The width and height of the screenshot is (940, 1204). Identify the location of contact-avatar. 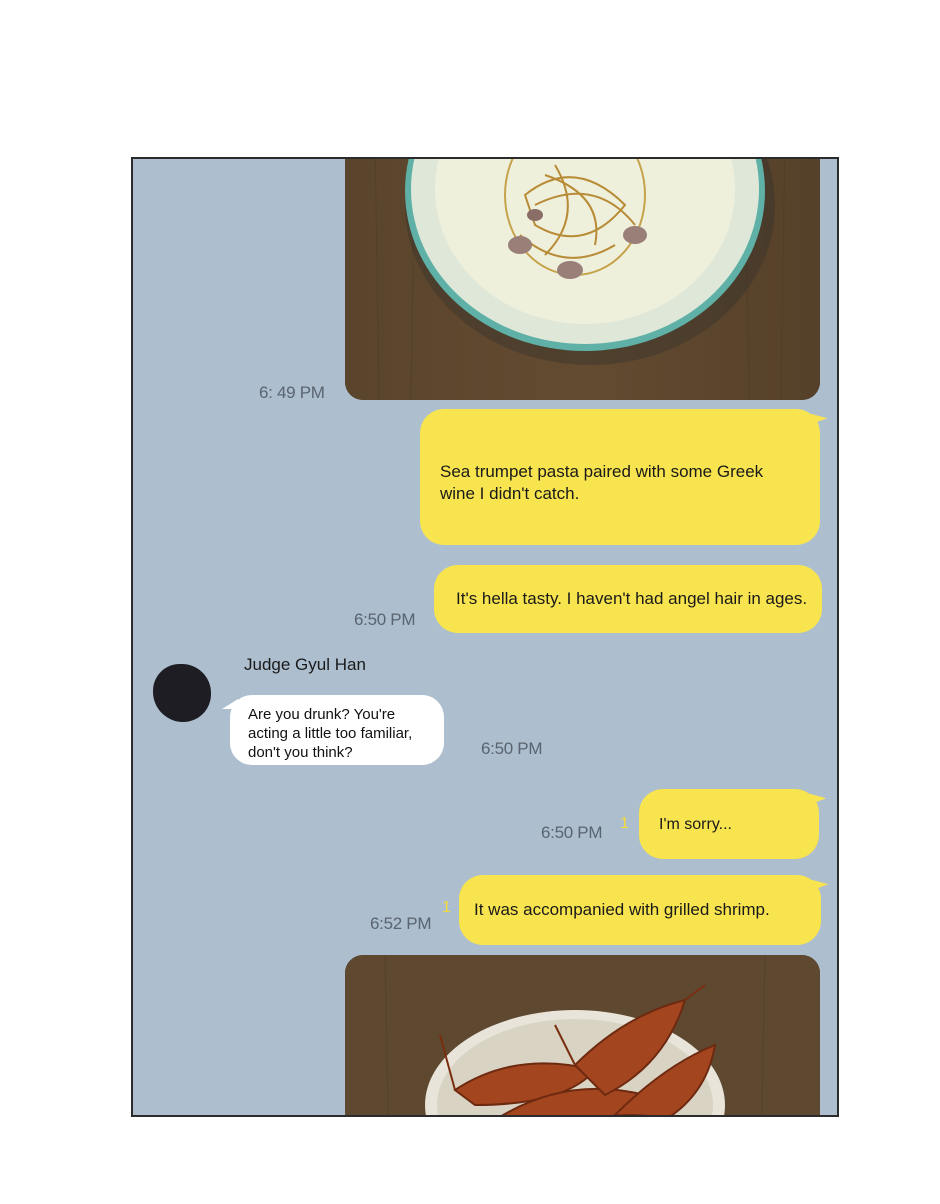
(182, 693).